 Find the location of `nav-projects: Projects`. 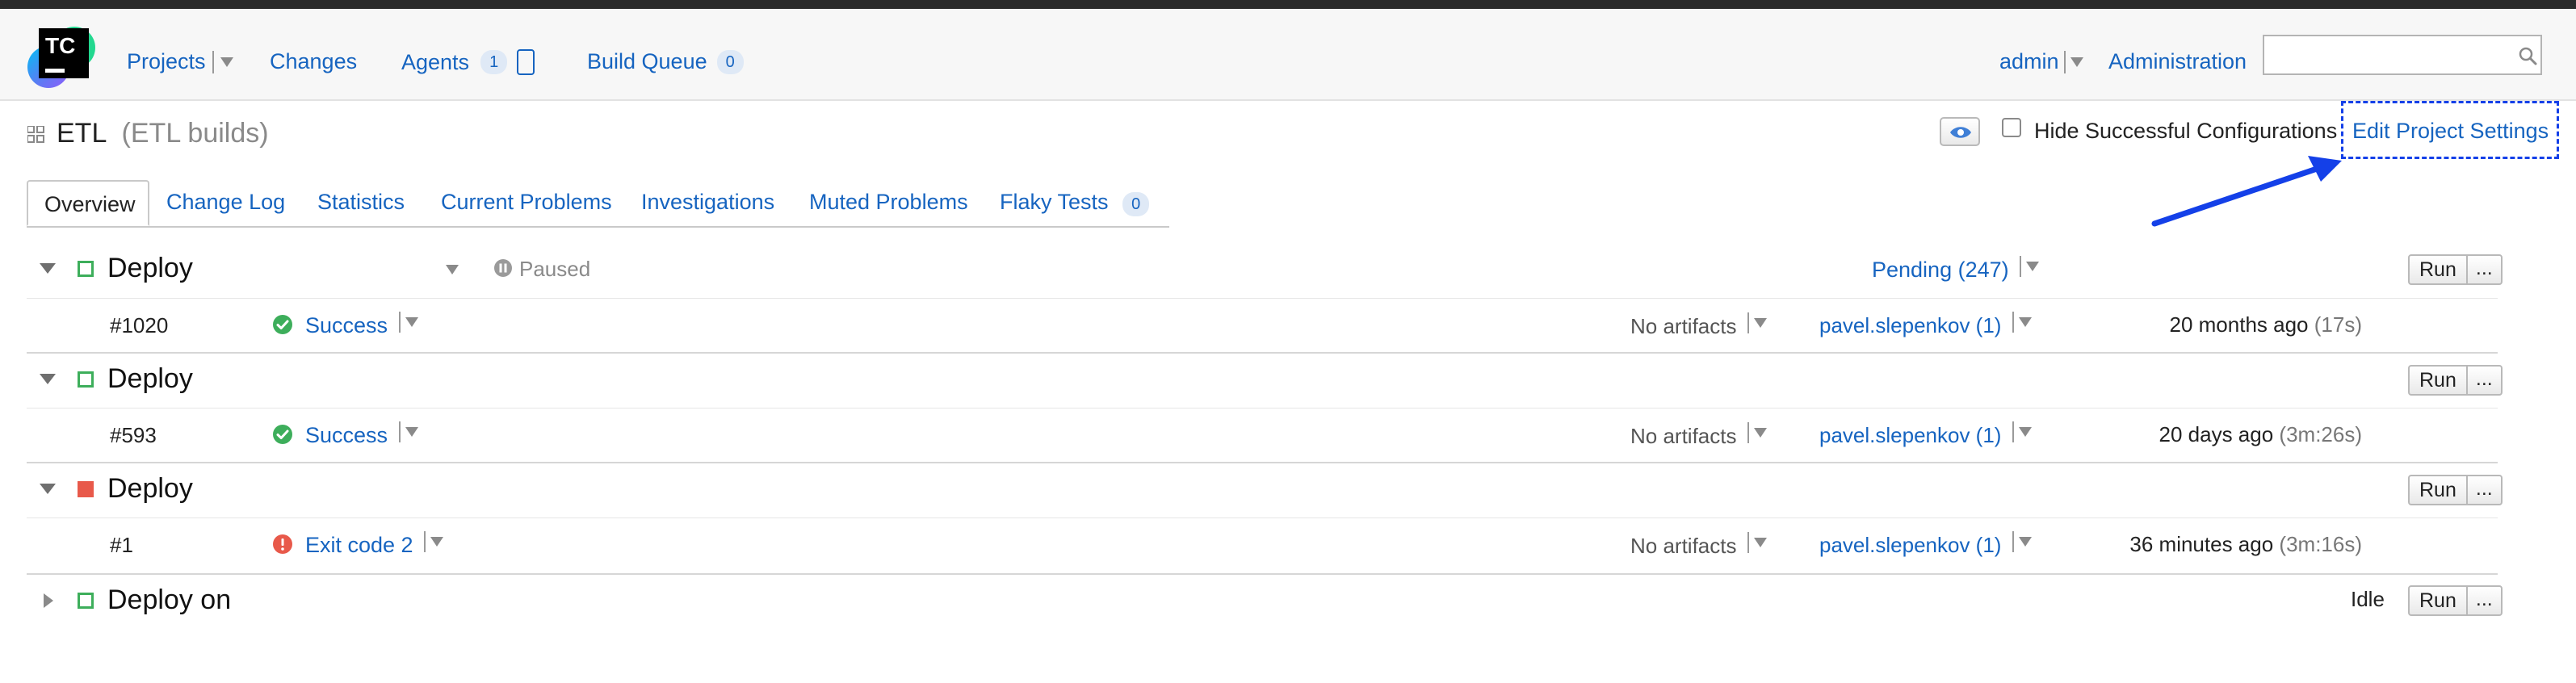

nav-projects: Projects is located at coordinates (180, 61).